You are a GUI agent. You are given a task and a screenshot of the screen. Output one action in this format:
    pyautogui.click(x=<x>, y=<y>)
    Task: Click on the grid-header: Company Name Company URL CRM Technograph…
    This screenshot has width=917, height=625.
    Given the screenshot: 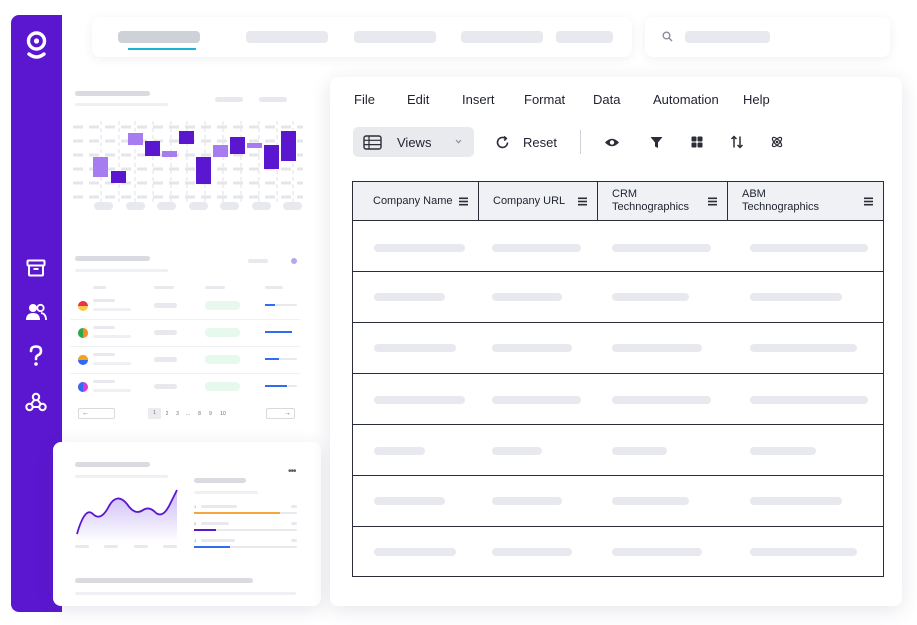 What is the action you would take?
    pyautogui.click(x=618, y=201)
    